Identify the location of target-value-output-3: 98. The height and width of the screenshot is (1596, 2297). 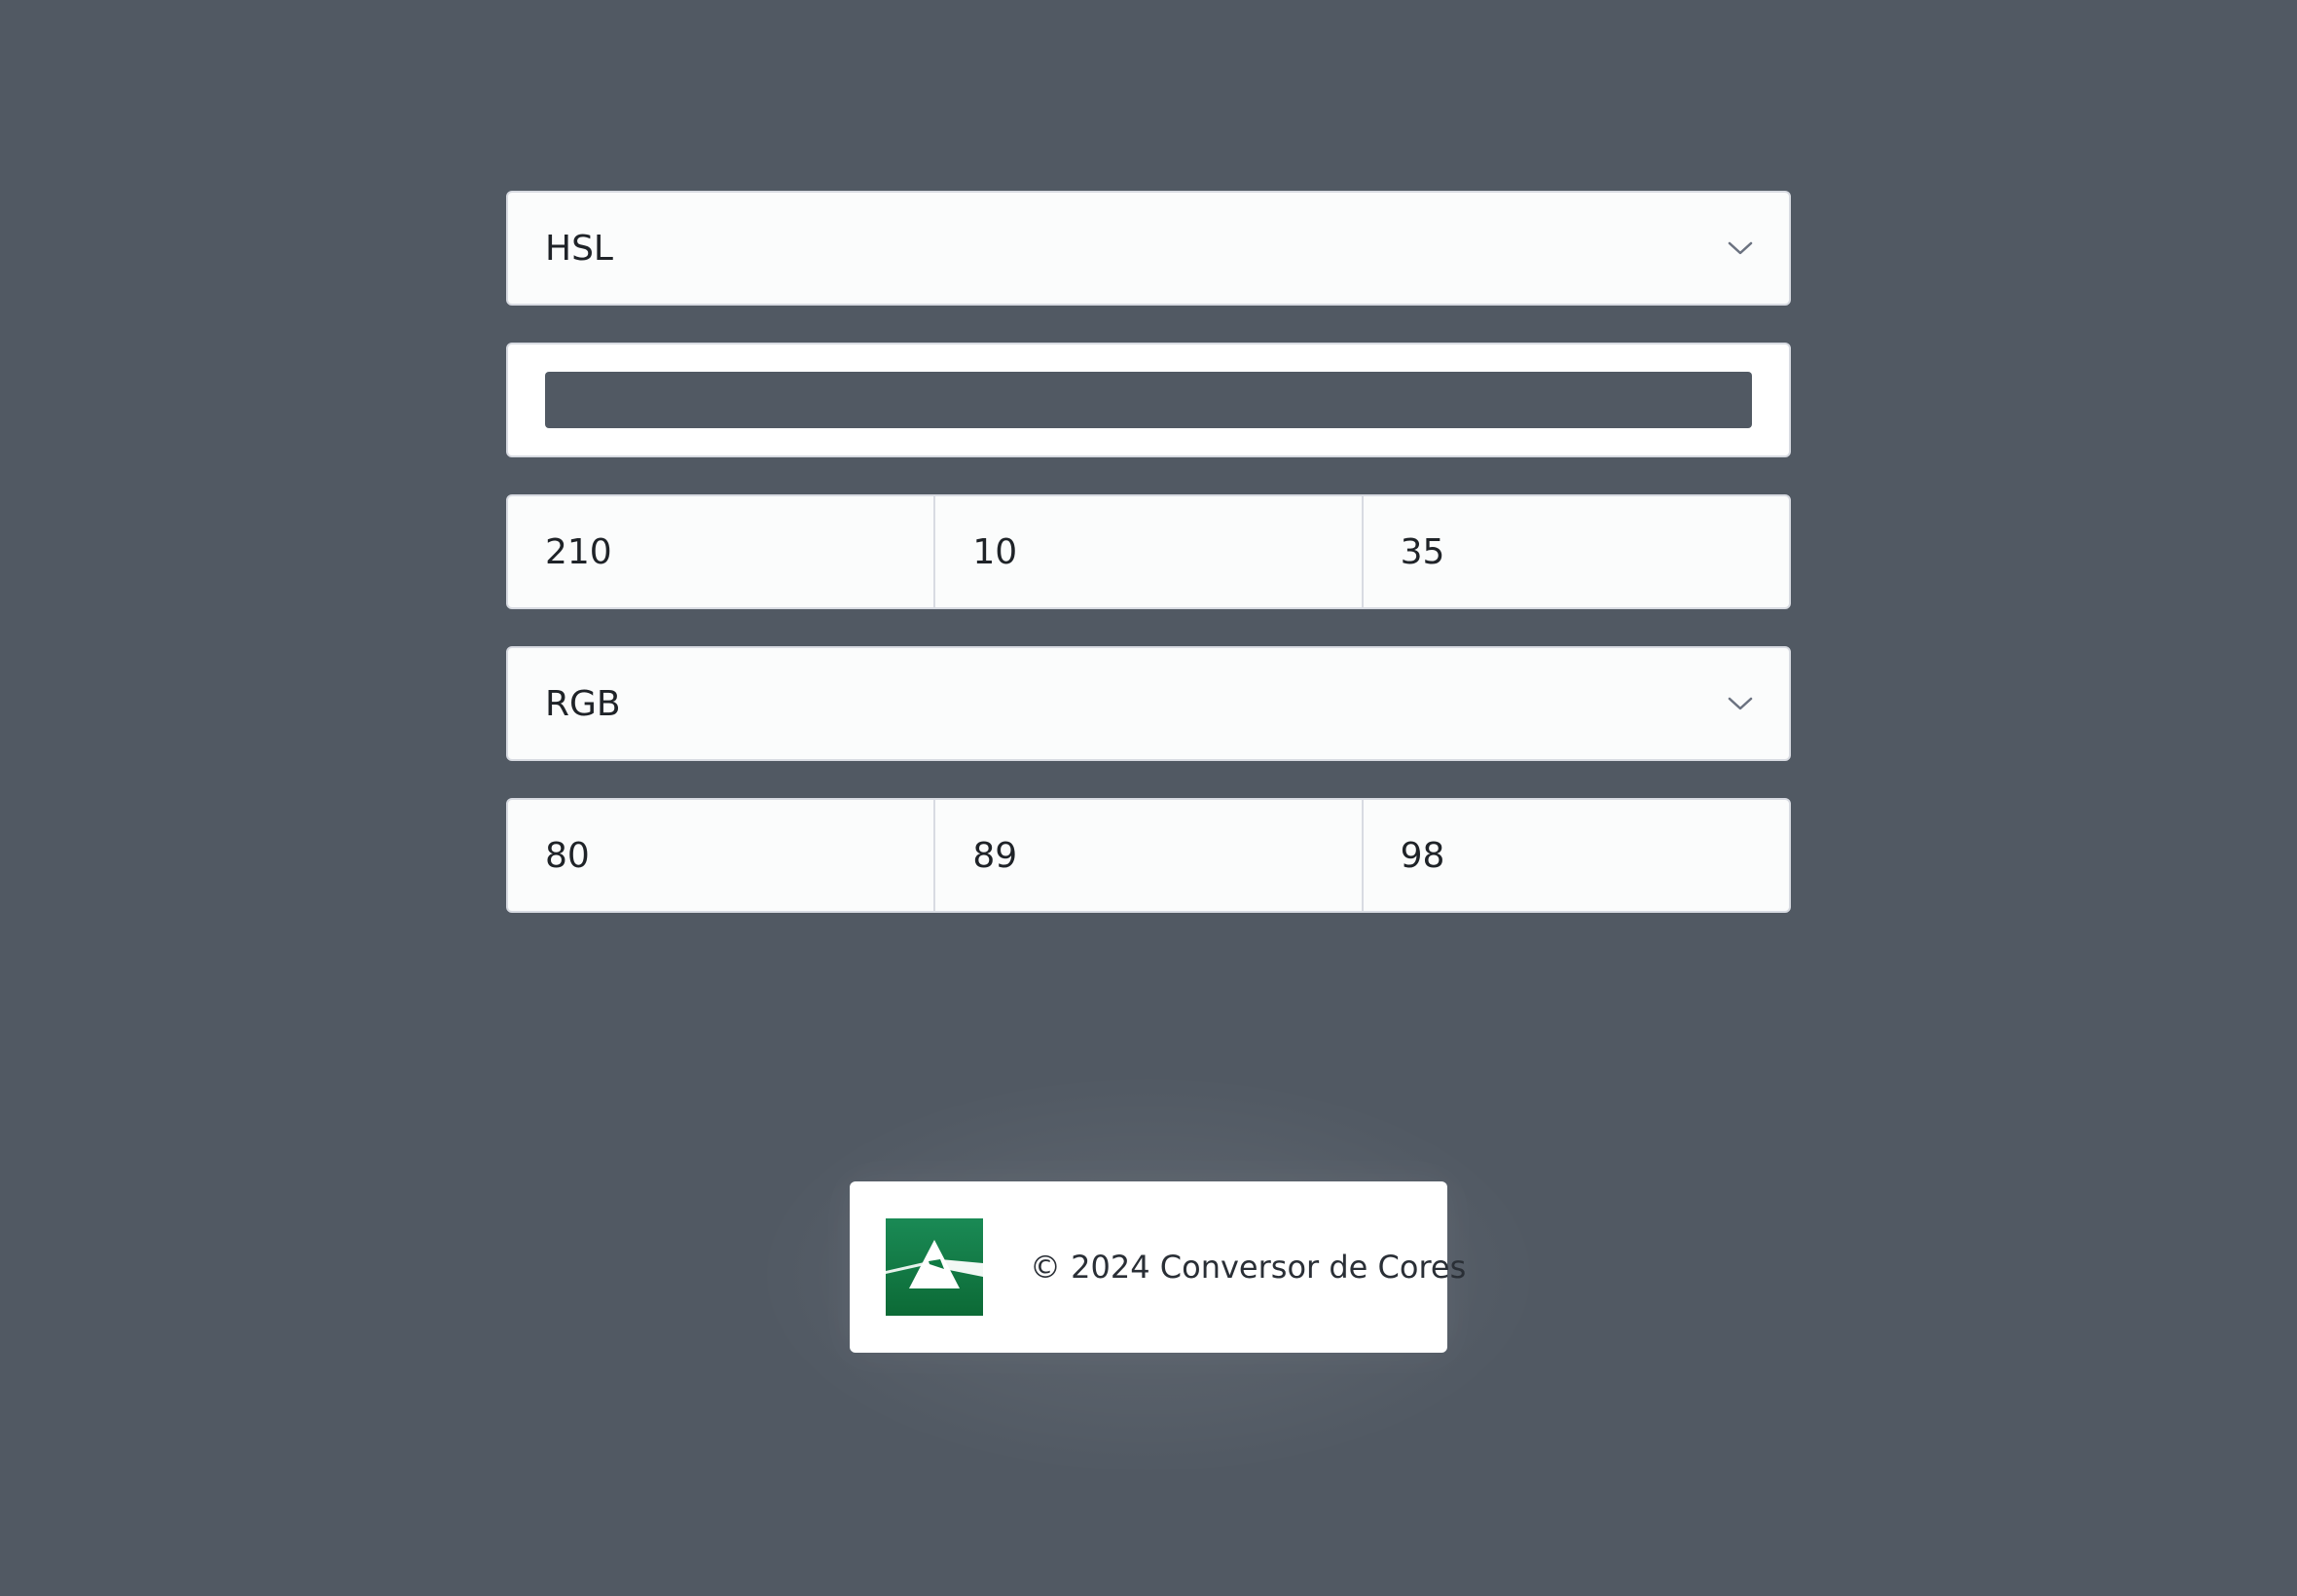
(1576, 855).